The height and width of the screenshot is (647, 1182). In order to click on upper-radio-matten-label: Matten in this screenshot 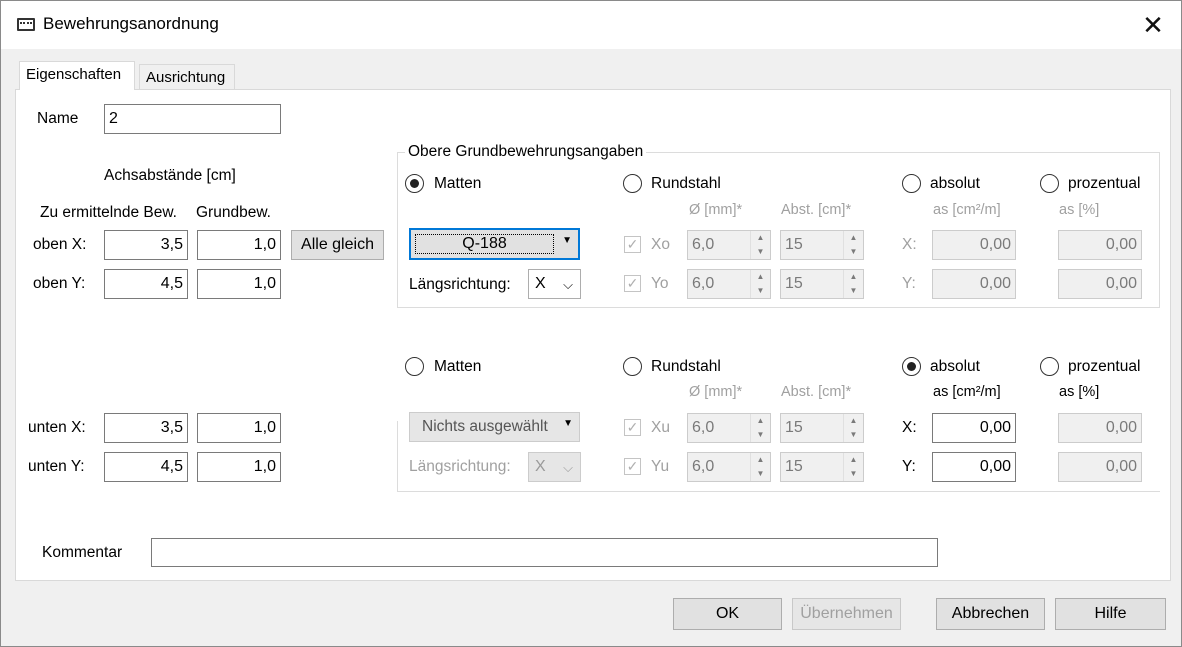, I will do `click(458, 183)`.